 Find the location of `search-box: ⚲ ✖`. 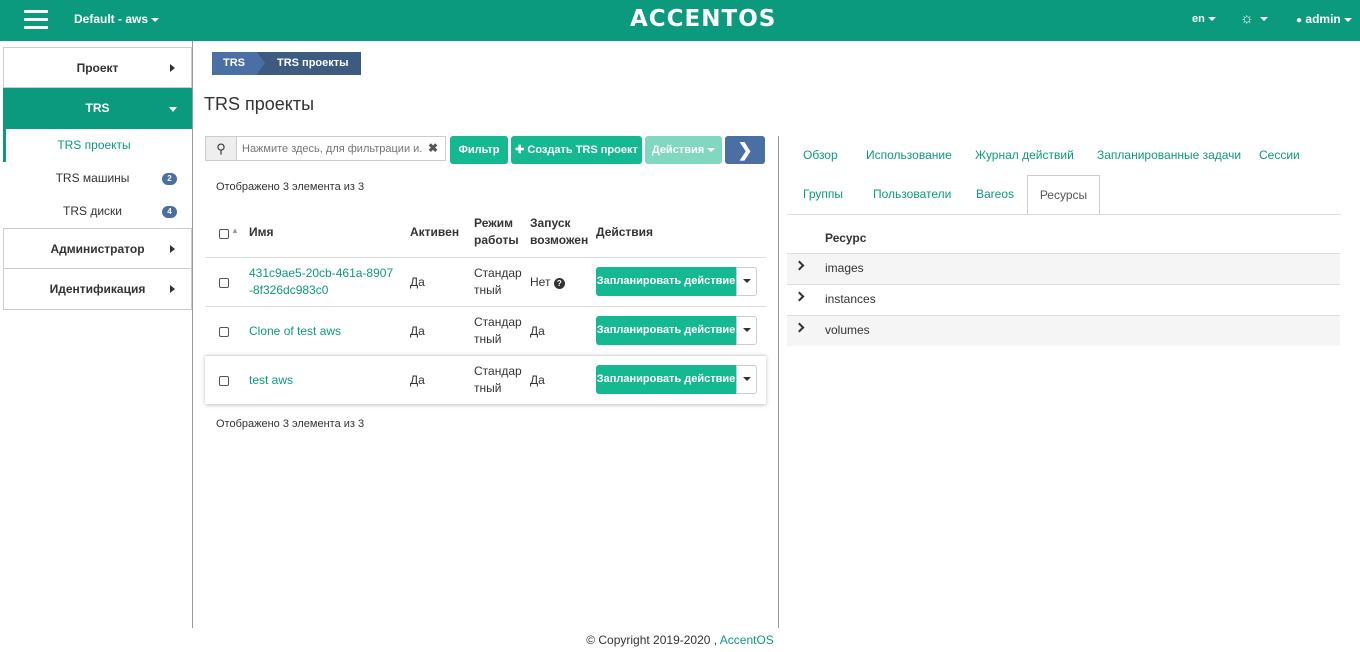

search-box: ⚲ ✖ is located at coordinates (325, 148).